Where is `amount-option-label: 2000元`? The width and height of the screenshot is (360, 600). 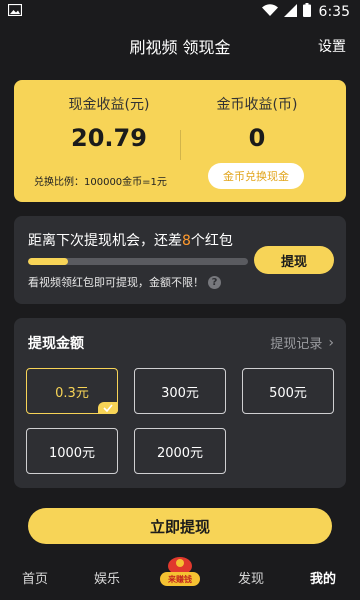 amount-option-label: 2000元 is located at coordinates (180, 453).